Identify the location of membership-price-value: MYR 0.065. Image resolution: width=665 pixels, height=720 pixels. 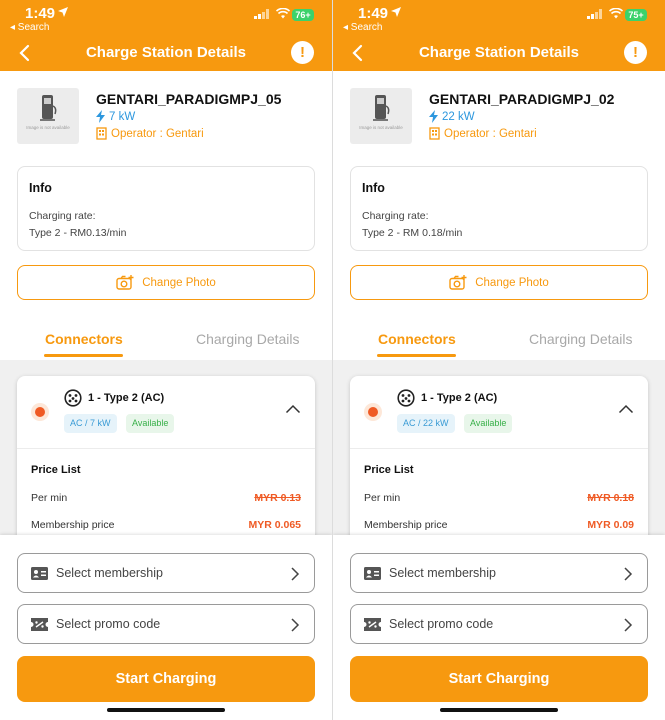
(274, 525).